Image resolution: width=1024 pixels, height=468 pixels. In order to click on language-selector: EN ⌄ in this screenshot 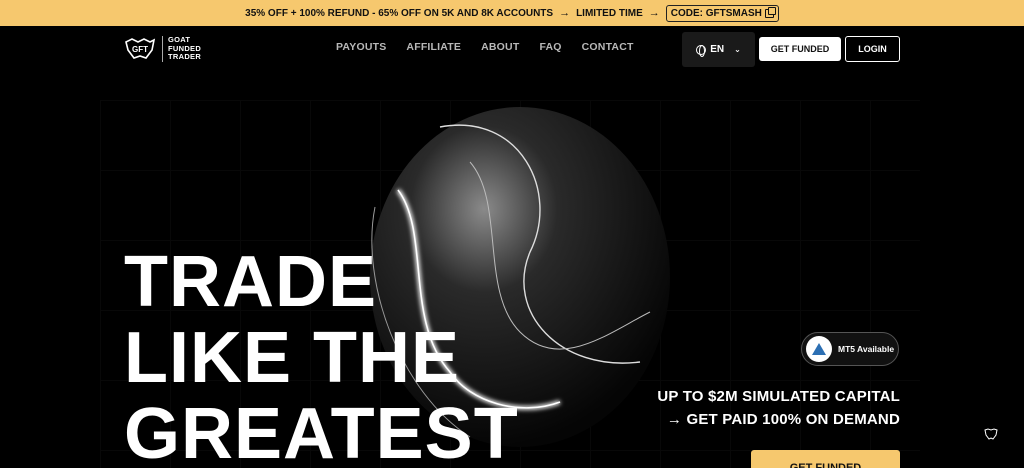, I will do `click(718, 49)`.